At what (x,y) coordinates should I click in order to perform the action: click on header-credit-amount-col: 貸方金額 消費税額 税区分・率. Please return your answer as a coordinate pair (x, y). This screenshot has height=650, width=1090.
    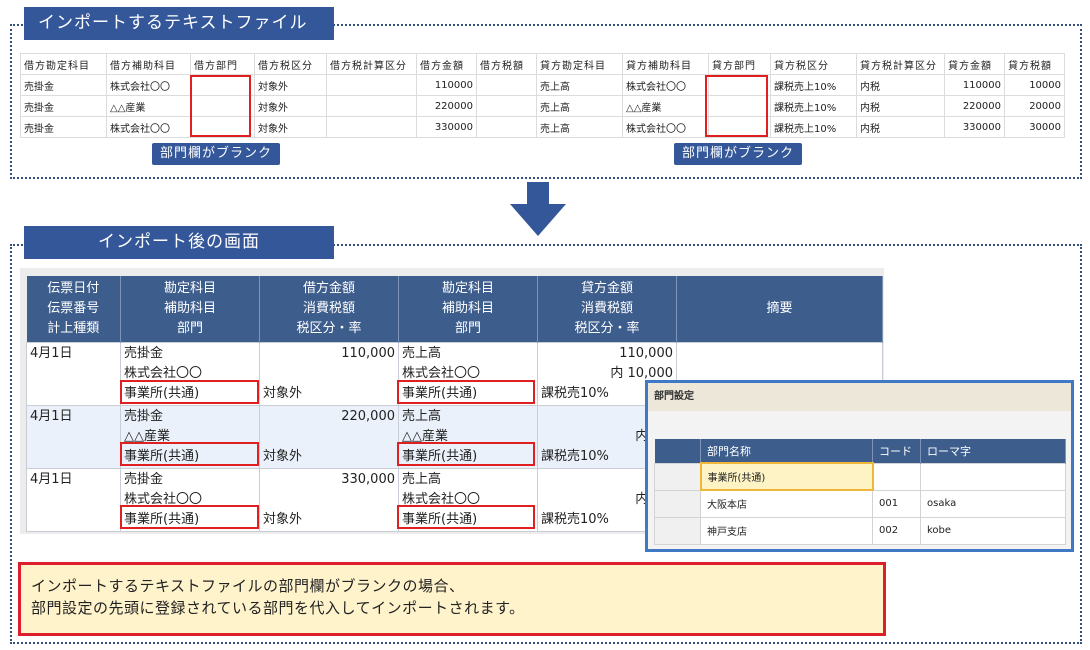
    Looking at the image, I should click on (607, 309).